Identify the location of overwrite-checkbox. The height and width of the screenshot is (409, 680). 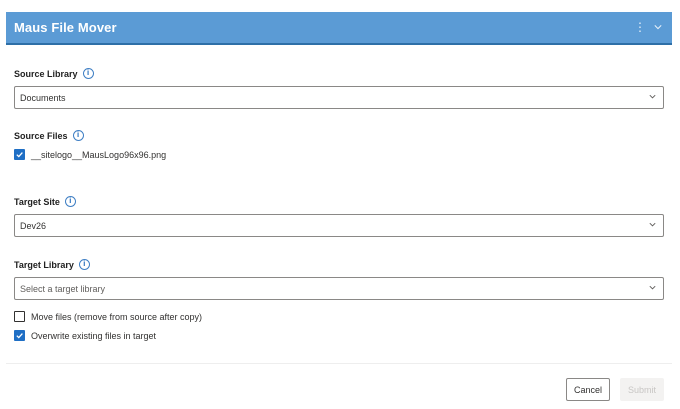
(19, 335).